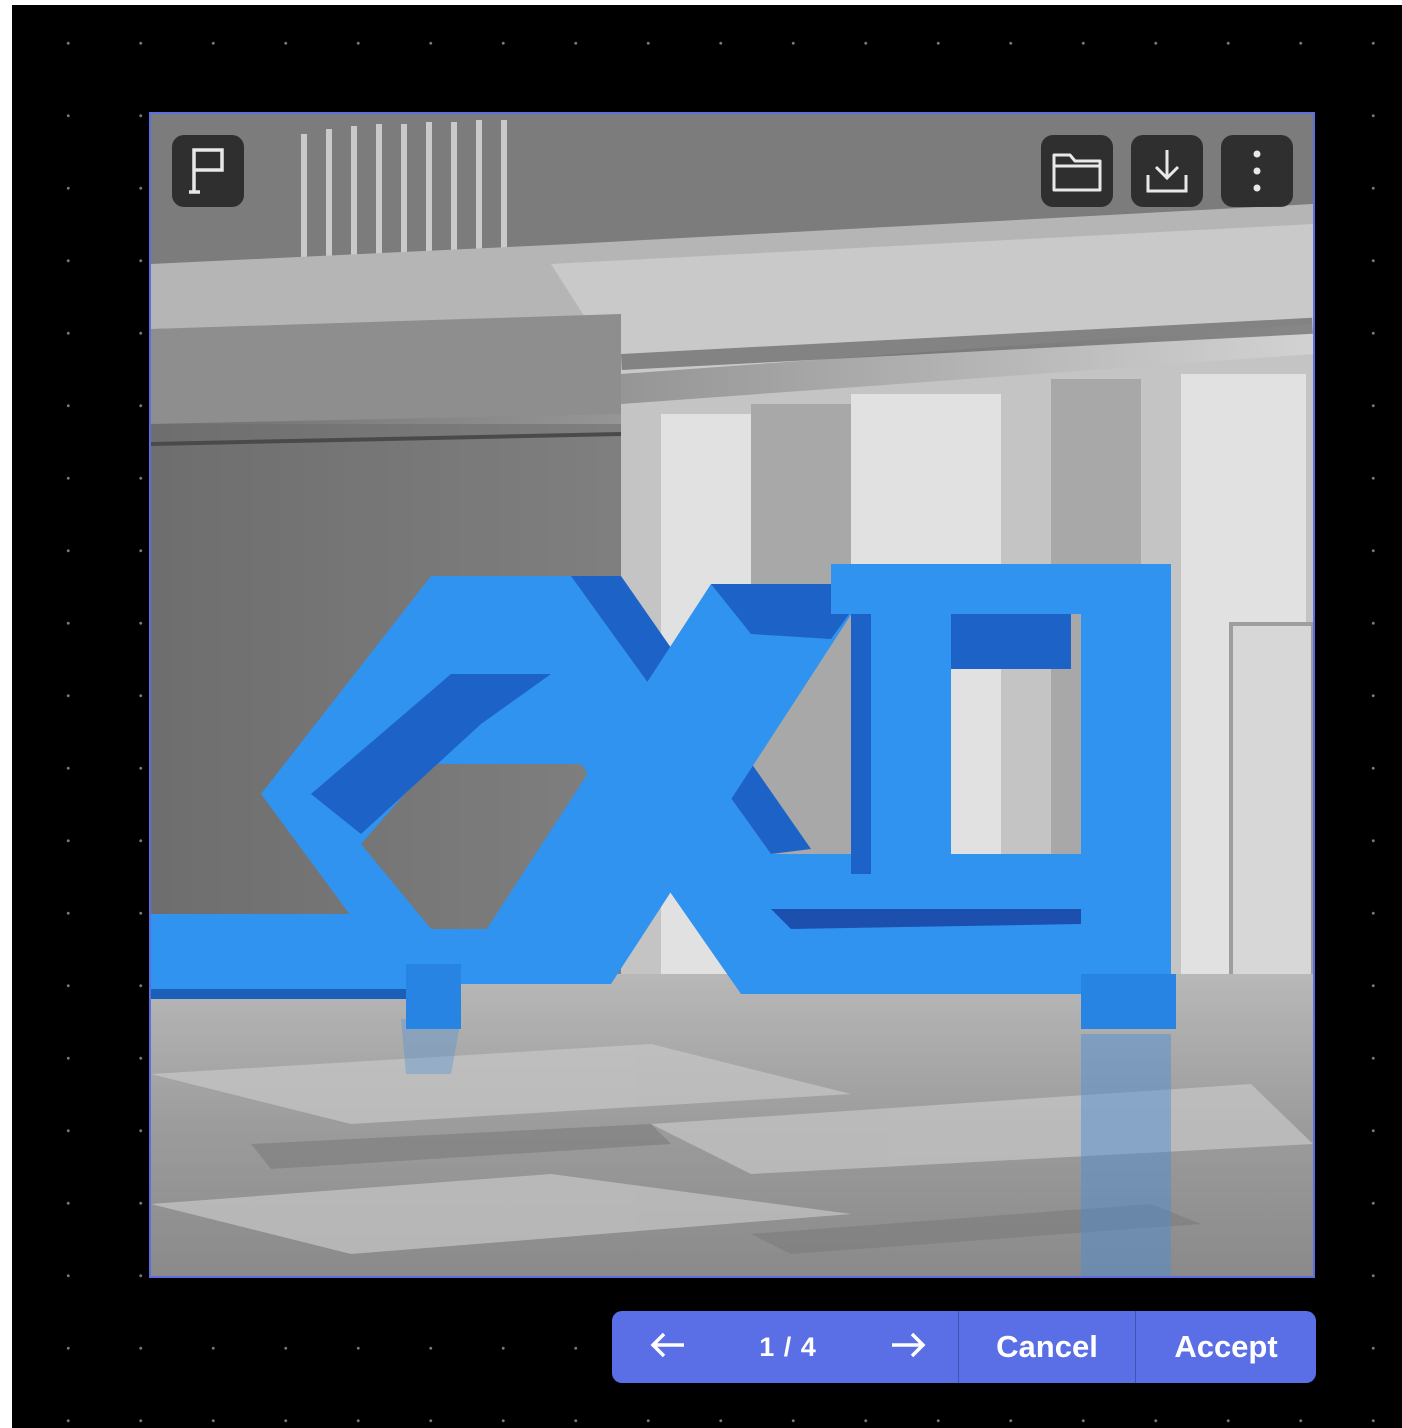  Describe the element at coordinates (1047, 1347) in the screenshot. I see `cancel-button: Cancel` at that location.